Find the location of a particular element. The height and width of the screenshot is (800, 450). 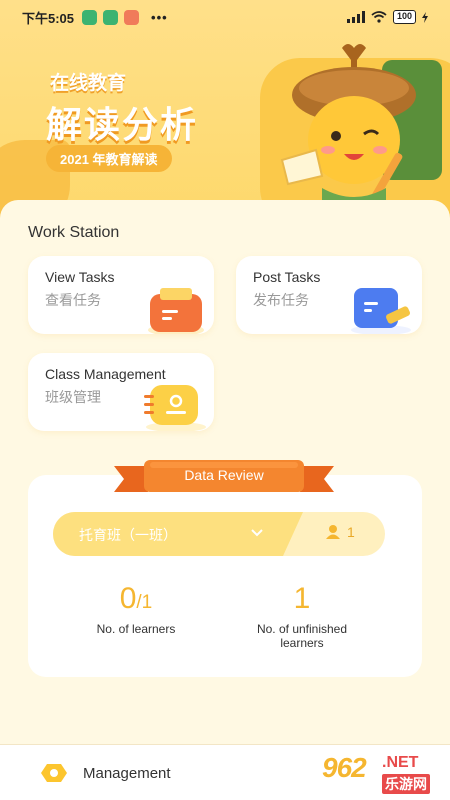

unfinished-learners-stat: 1 No. of unfinished learners is located at coordinates (302, 616).